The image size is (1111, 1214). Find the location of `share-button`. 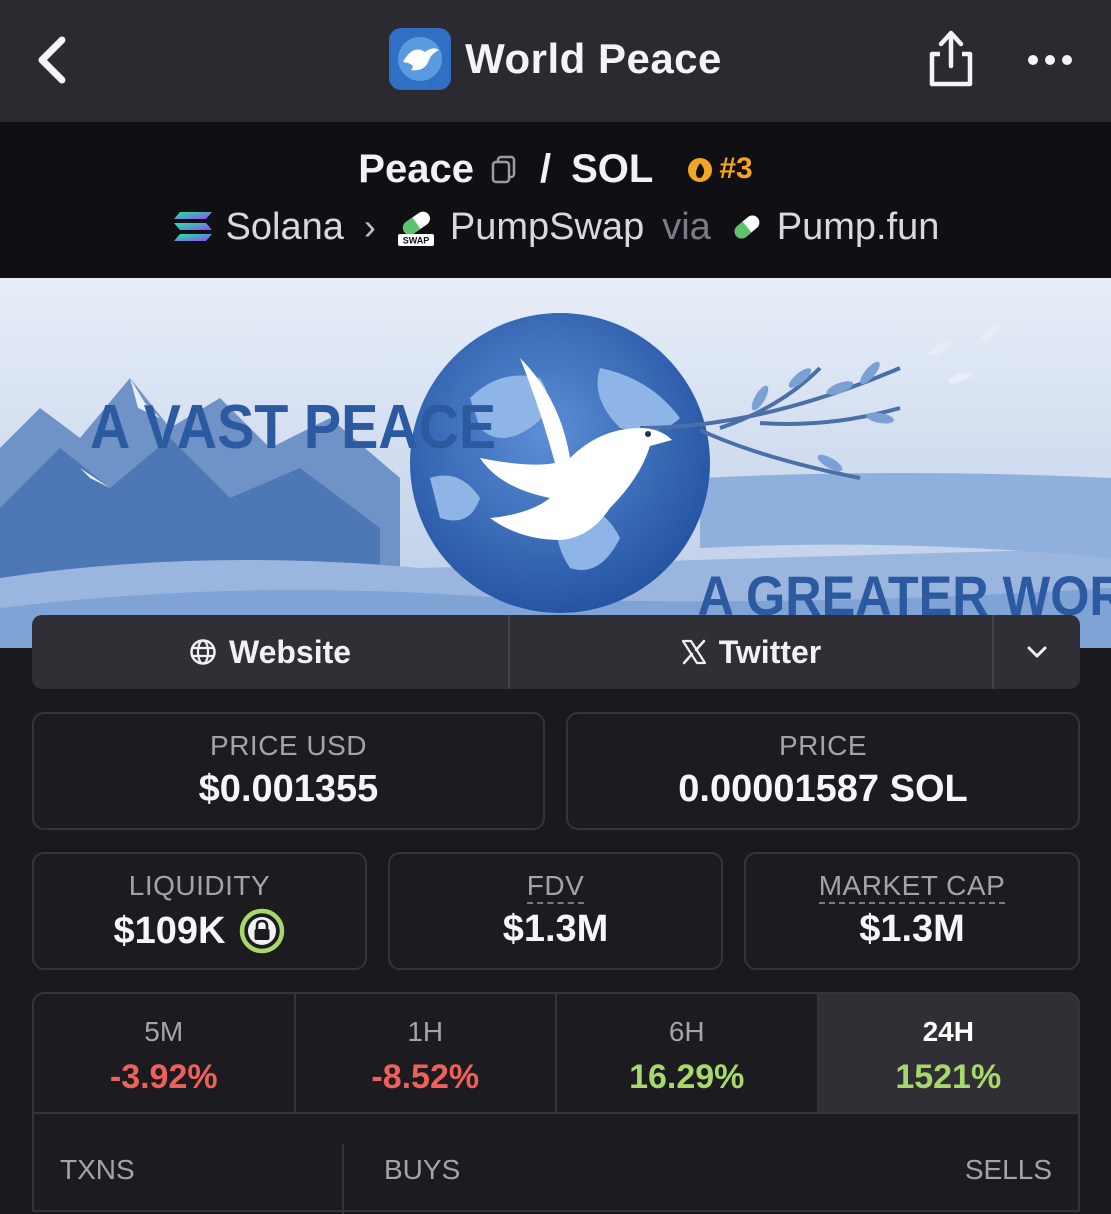

share-button is located at coordinates (951, 59).